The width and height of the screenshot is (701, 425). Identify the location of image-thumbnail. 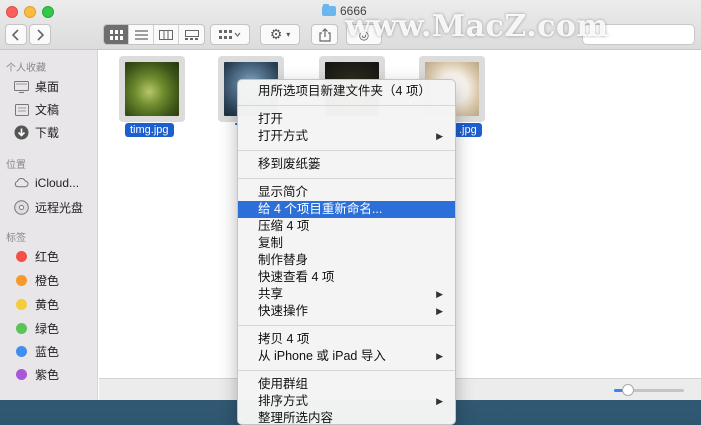
(152, 89).